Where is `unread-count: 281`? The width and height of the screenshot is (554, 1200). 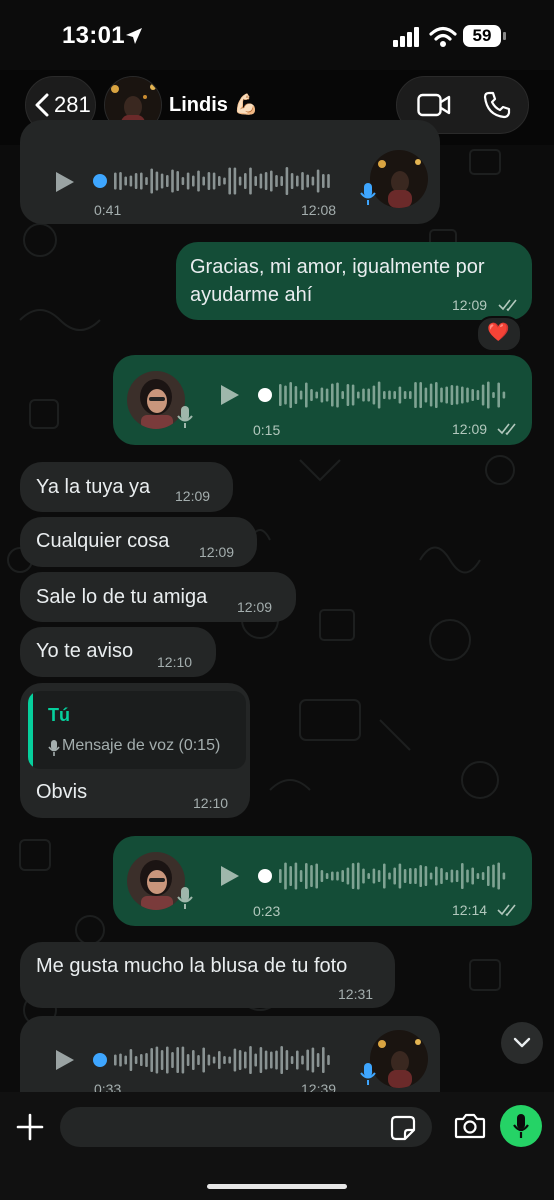 unread-count: 281 is located at coordinates (72, 104).